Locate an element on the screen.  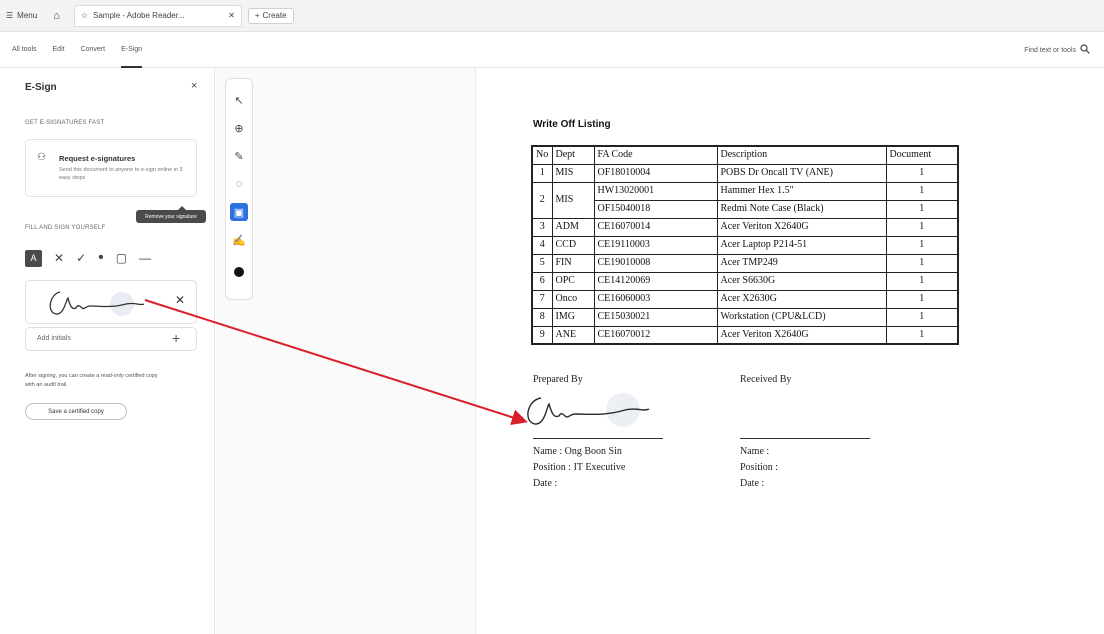
received-by-label: Received By is located at coordinates (766, 379).